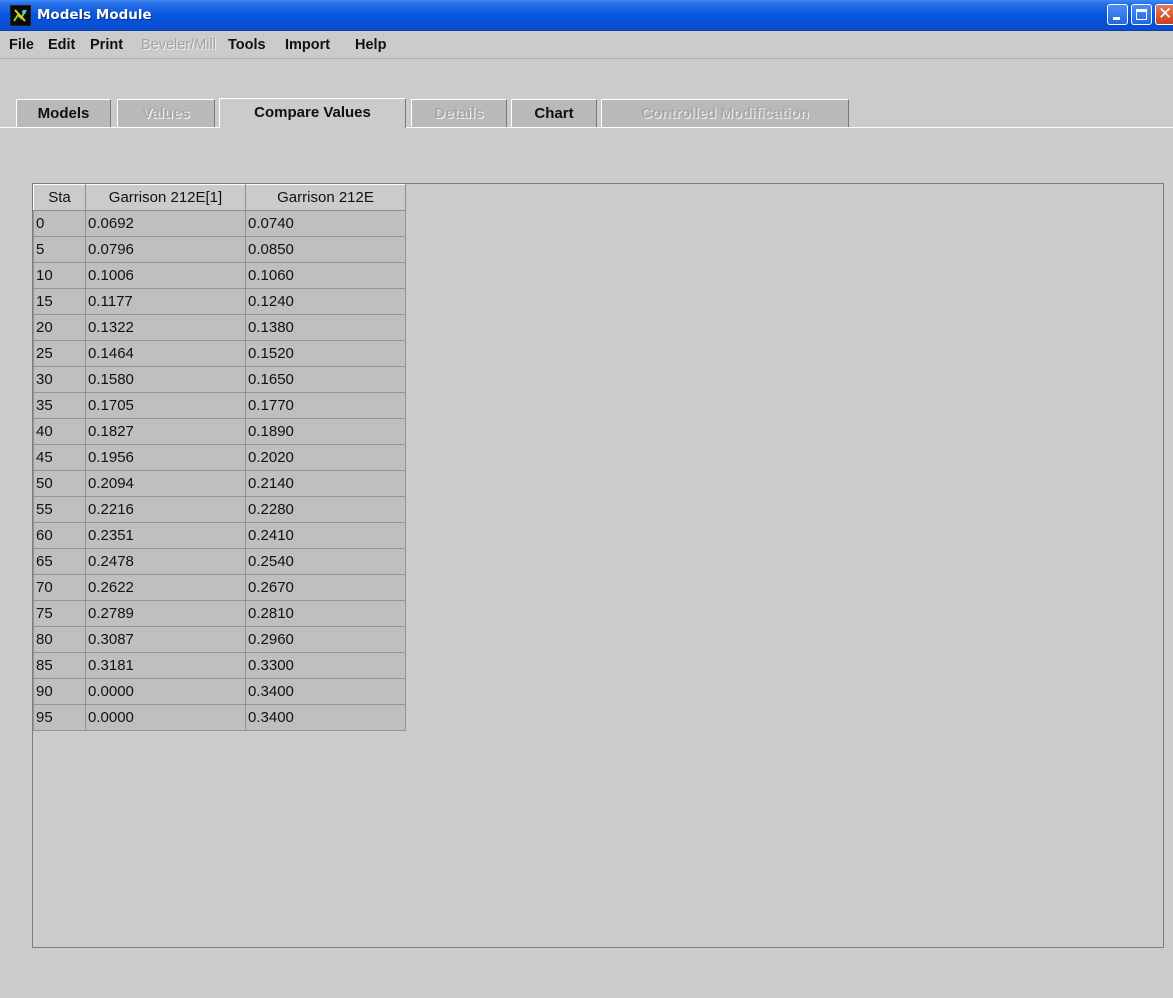  Describe the element at coordinates (165, 353) in the screenshot. I see `cell-garrison-212e-1: 0.1464` at that location.